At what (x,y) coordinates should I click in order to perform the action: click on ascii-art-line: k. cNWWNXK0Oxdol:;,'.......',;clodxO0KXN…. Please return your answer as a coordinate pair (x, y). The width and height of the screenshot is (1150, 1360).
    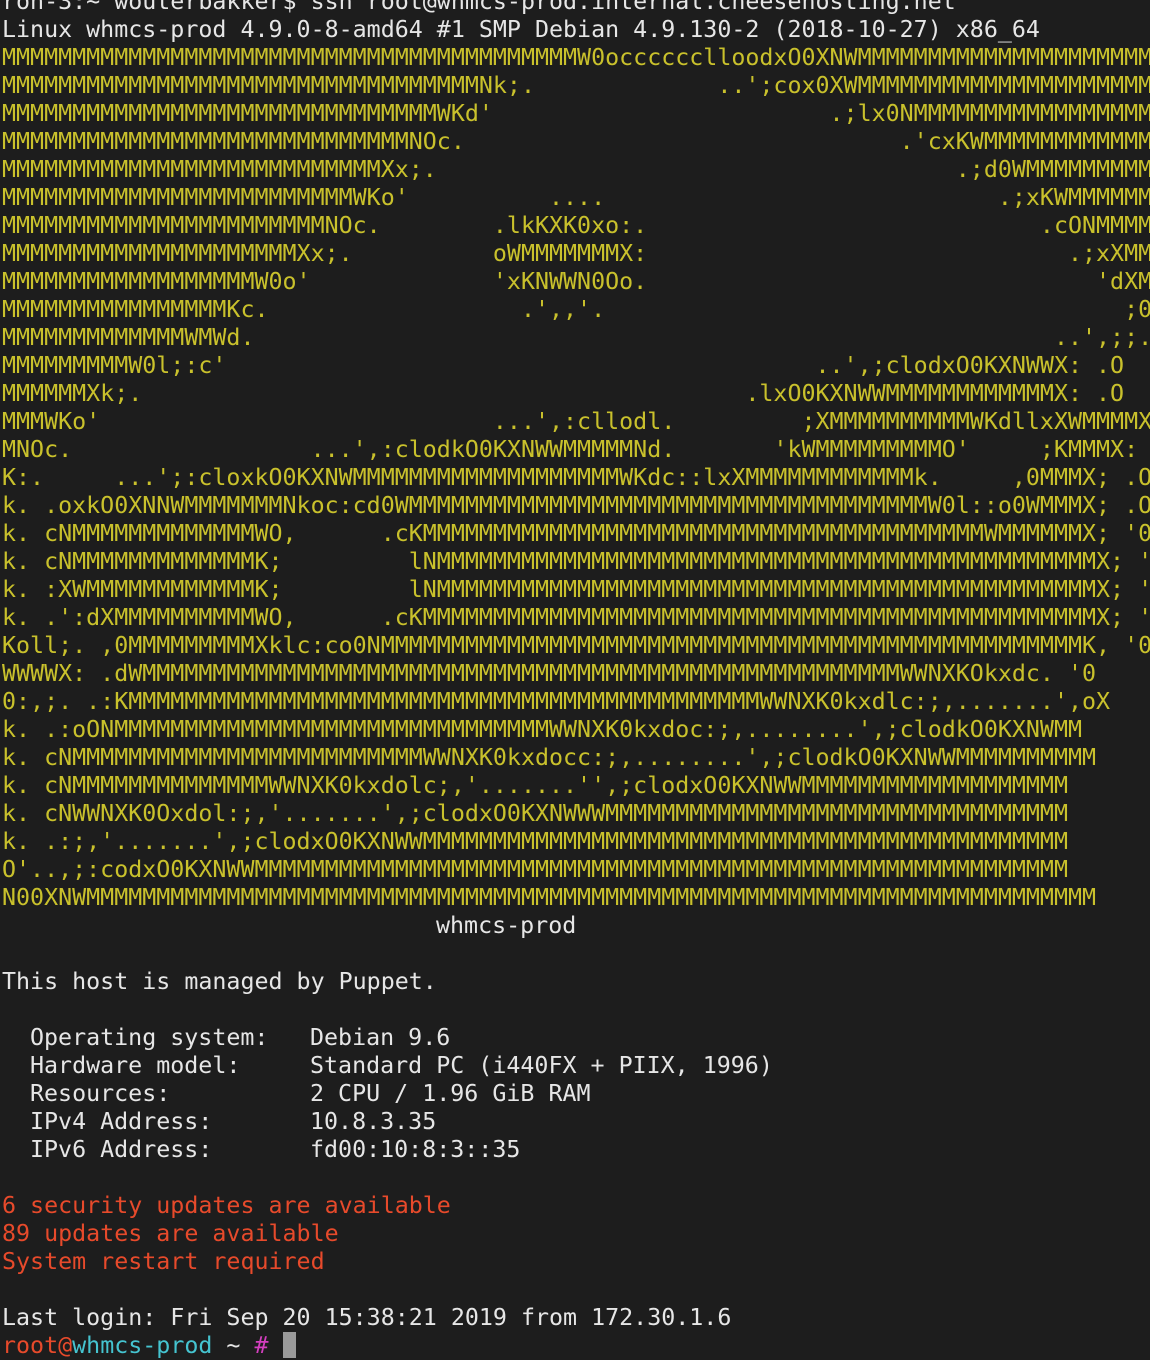
    Looking at the image, I should click on (535, 813).